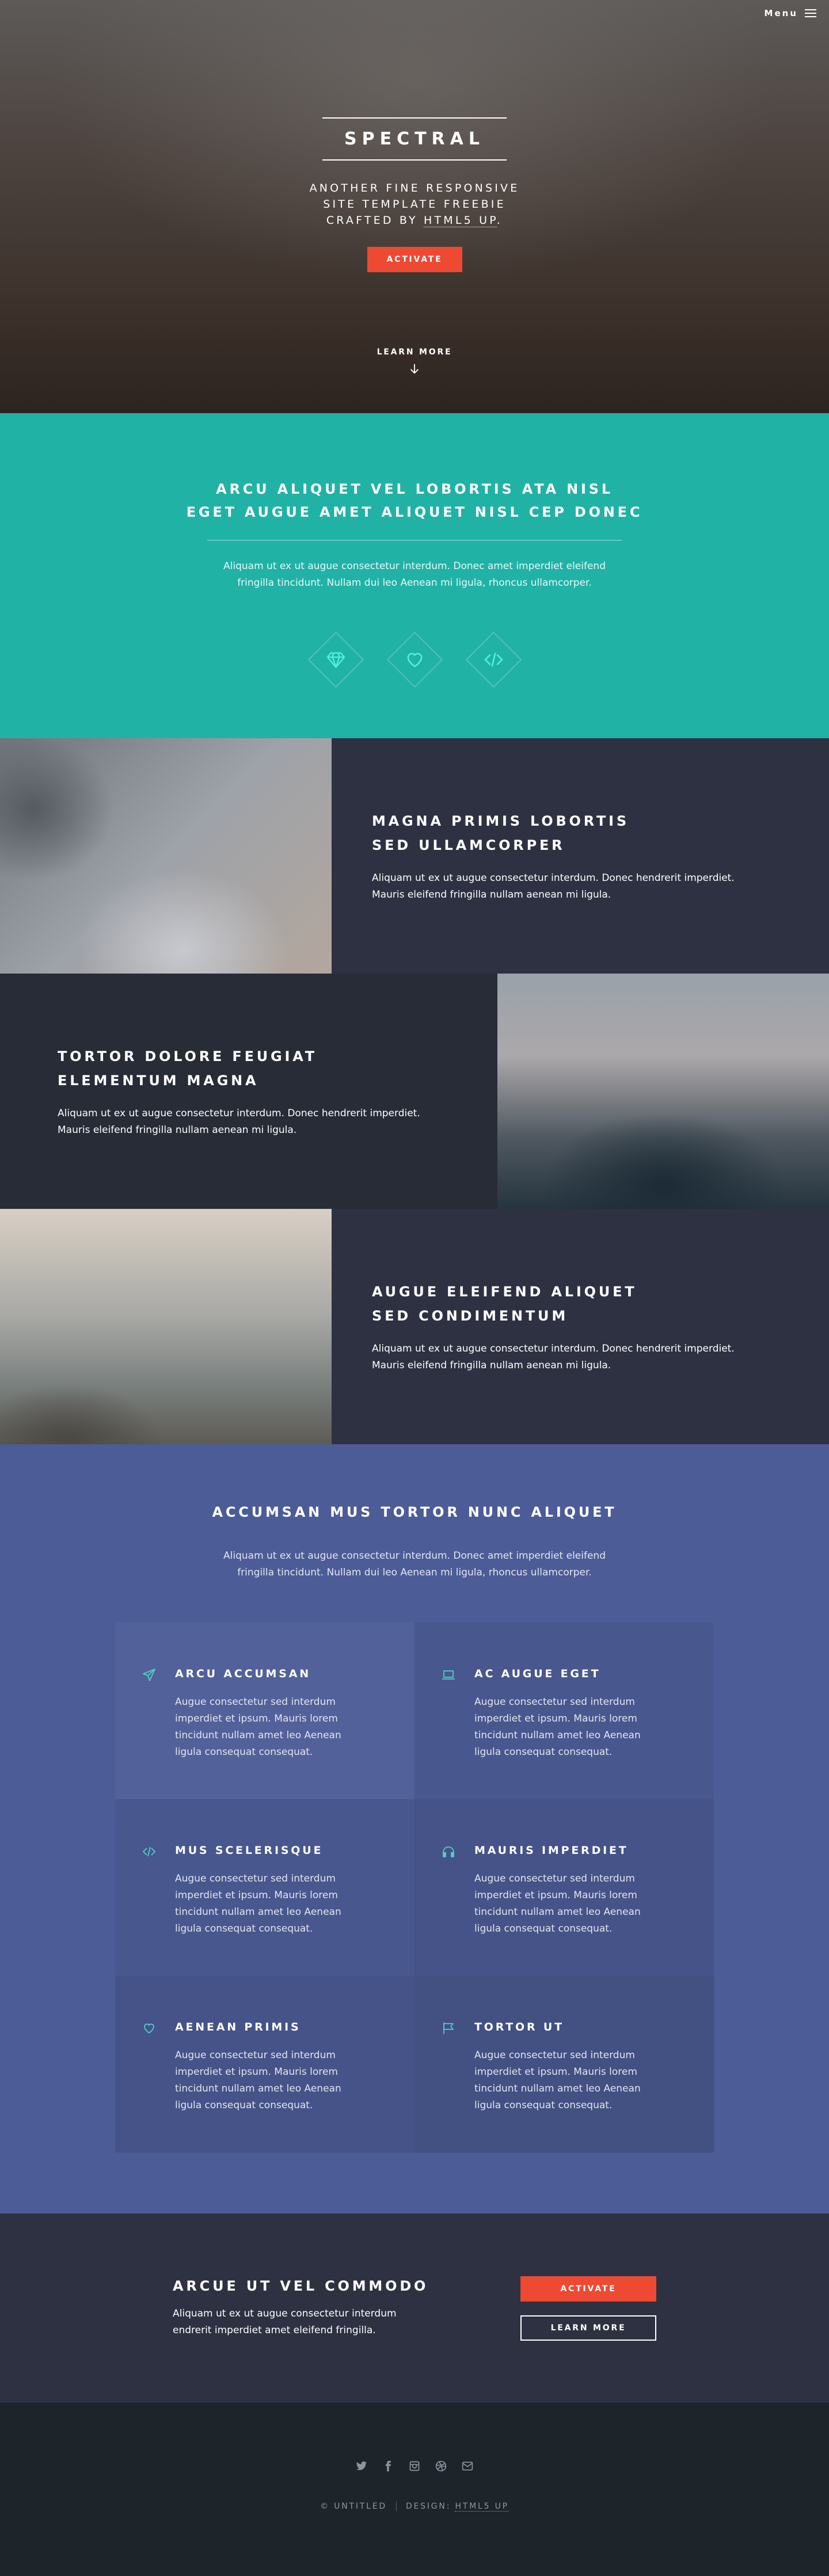 Image resolution: width=829 pixels, height=2576 pixels. Describe the element at coordinates (243, 1673) in the screenshot. I see `feature-title: Arcu Accumsan` at that location.